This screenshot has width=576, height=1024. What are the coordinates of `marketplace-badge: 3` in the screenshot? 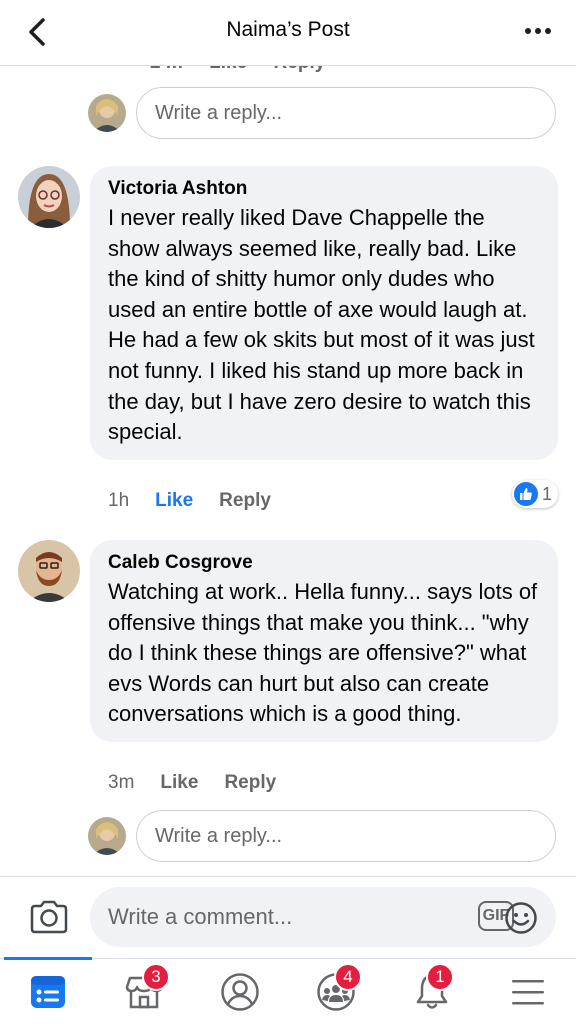 It's located at (156, 977).